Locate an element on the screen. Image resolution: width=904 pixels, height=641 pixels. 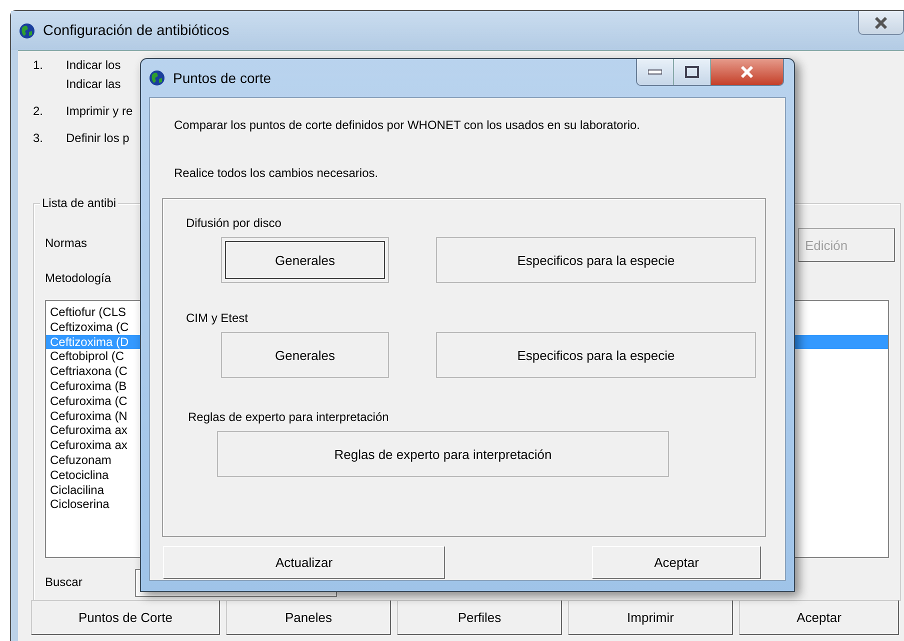
minimize-icon is located at coordinates (655, 72).